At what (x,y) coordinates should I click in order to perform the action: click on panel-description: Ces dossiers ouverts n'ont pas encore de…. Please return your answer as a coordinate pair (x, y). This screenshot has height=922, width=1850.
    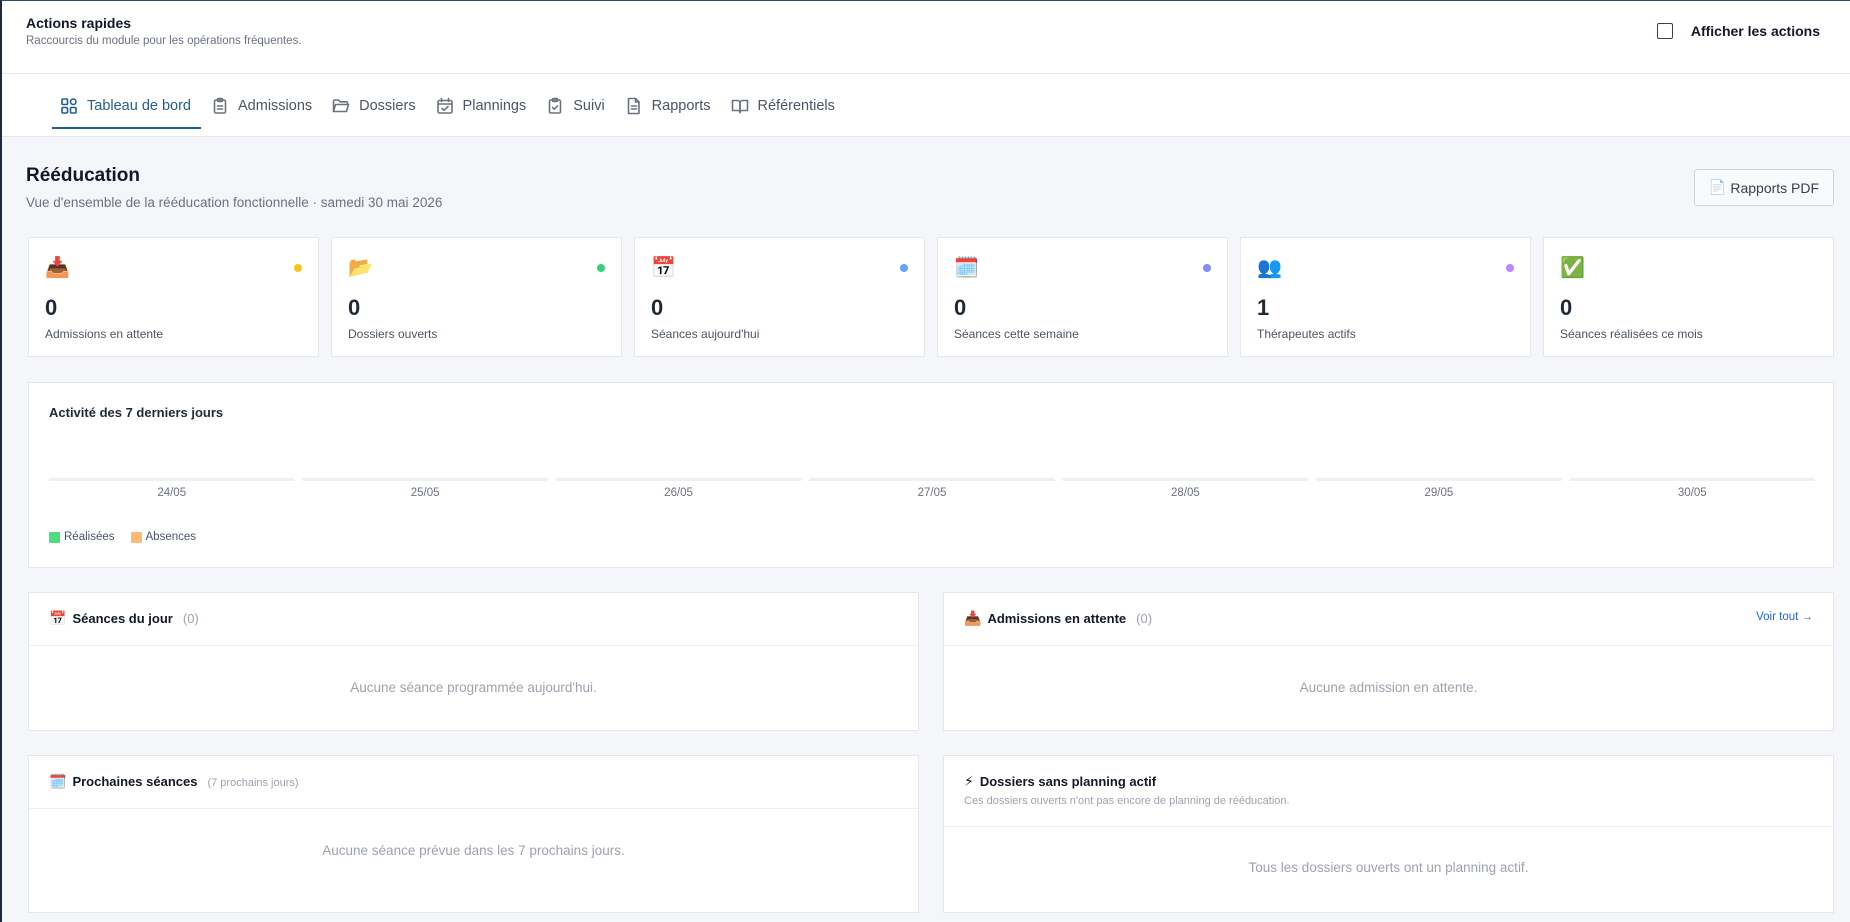
    Looking at the image, I should click on (1127, 801).